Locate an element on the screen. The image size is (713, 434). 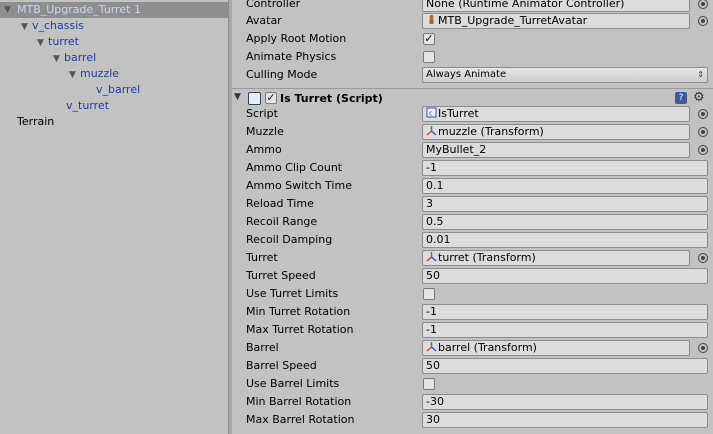
ammo-value: MyBullet_2 is located at coordinates (456, 149).